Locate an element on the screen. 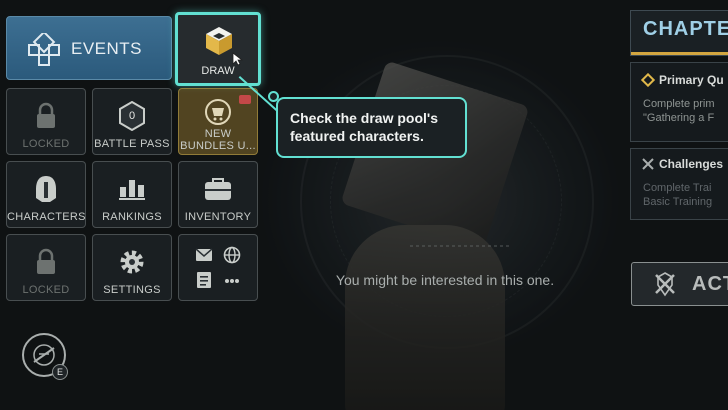 The width and height of the screenshot is (728, 410). locked-tile-2: LOCKED is located at coordinates (46, 267).